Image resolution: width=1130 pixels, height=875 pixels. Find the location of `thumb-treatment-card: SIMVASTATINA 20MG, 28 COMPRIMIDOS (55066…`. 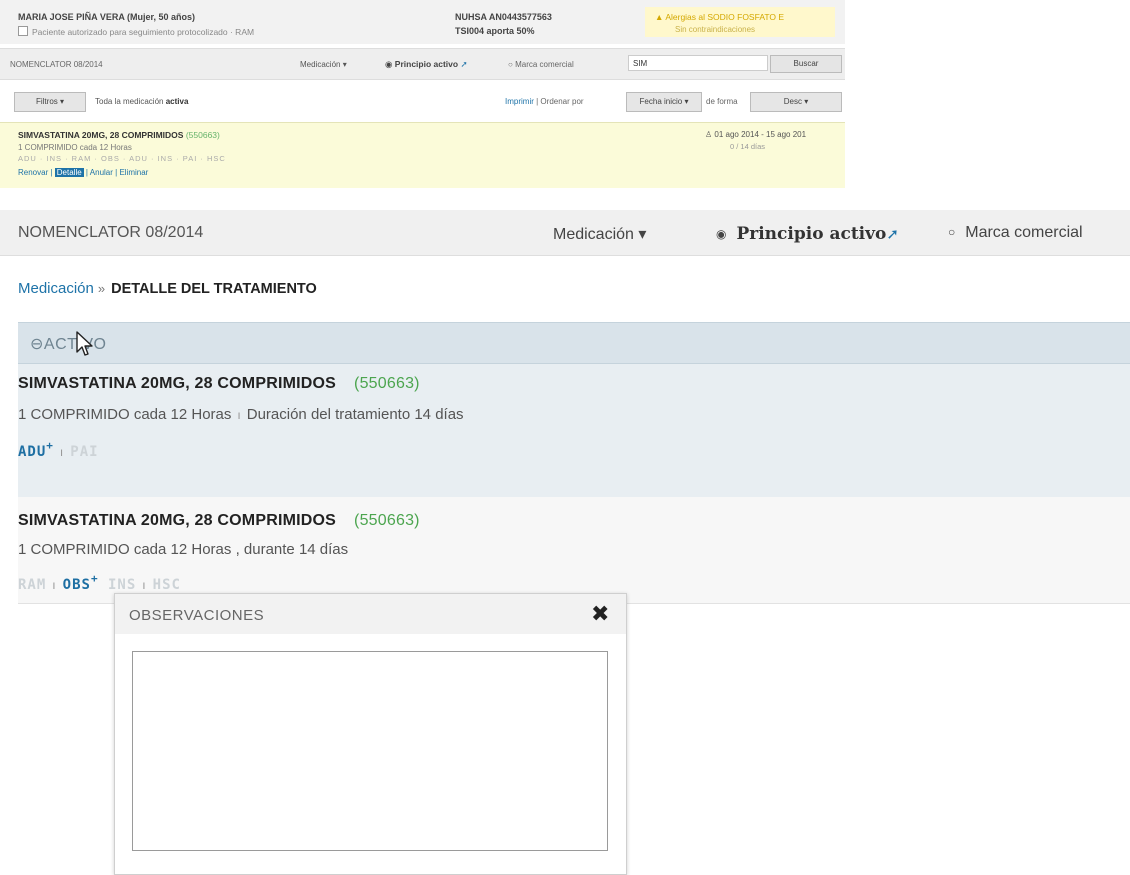

thumb-treatment-card: SIMVASTATINA 20MG, 28 COMPRIMIDOS (55066… is located at coordinates (422, 155).